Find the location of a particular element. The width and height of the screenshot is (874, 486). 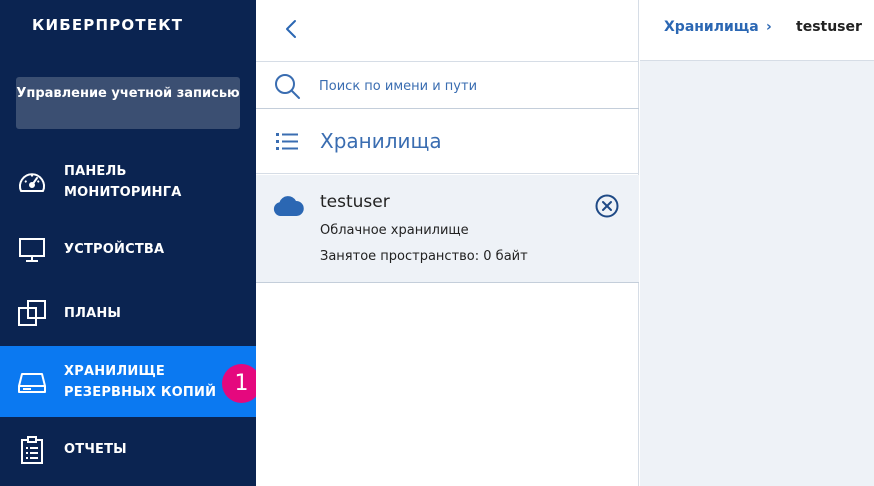

nav-label: УСТРОЙСТВА is located at coordinates (114, 249).